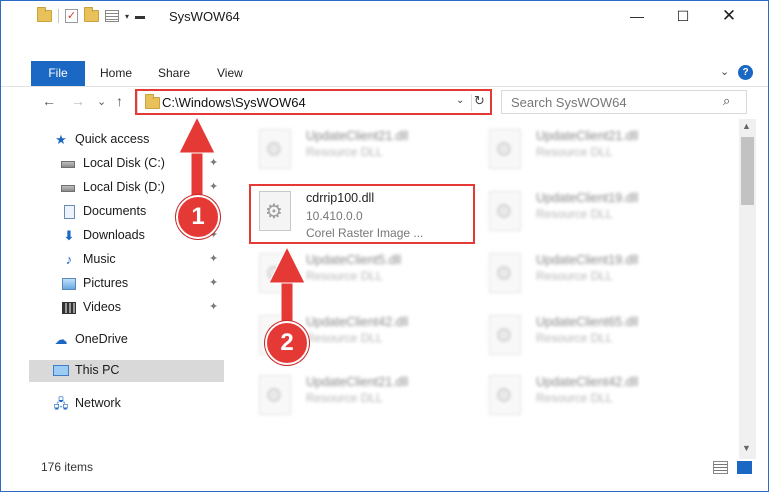 This screenshot has width=769, height=492. What do you see at coordinates (127, 16) in the screenshot?
I see `qat-dropdown-icon: ▾` at bounding box center [127, 16].